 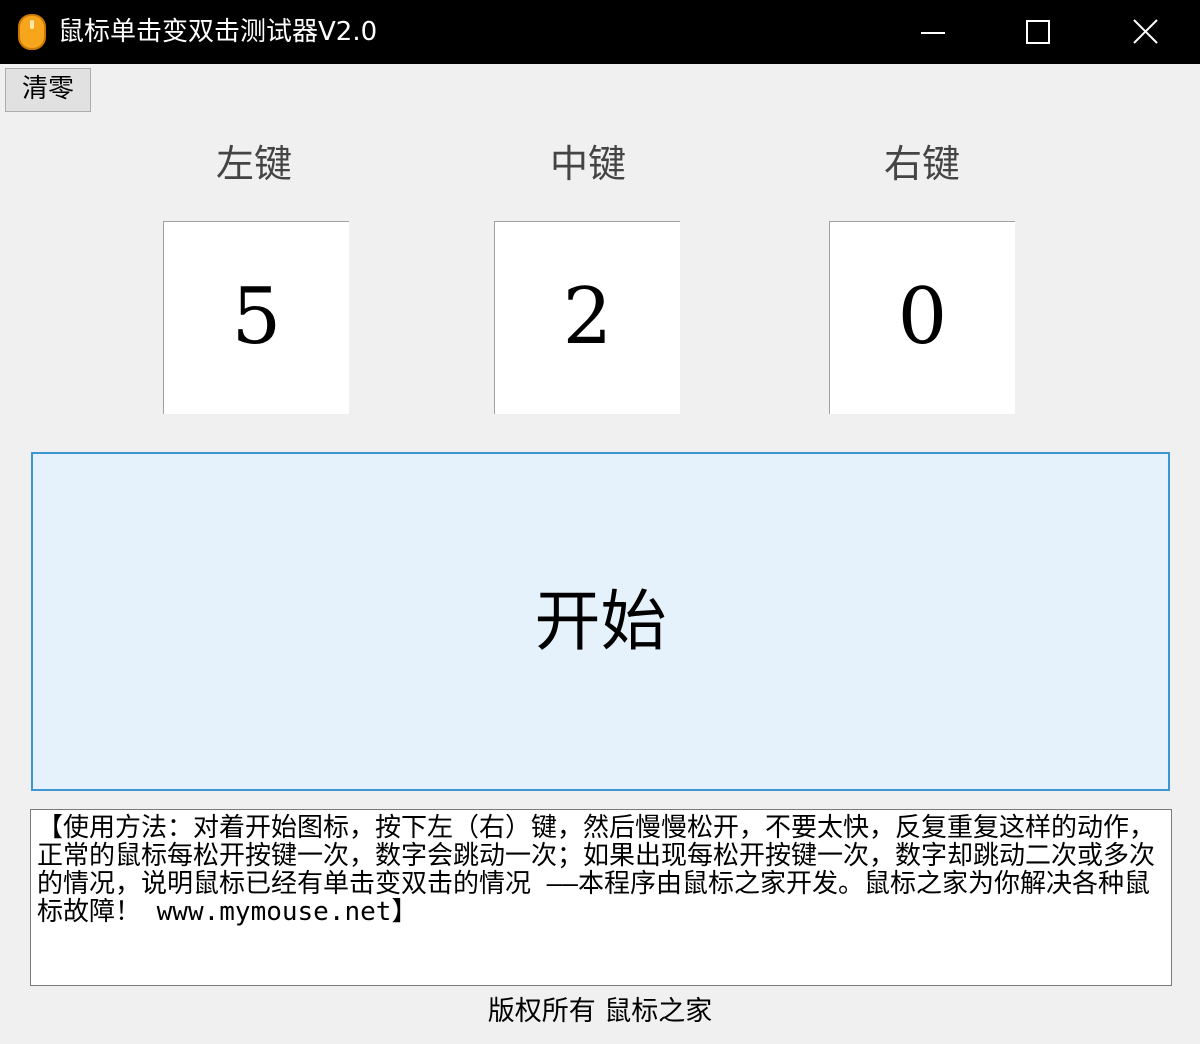 I want to click on maximize-button, so click(x=1037, y=32).